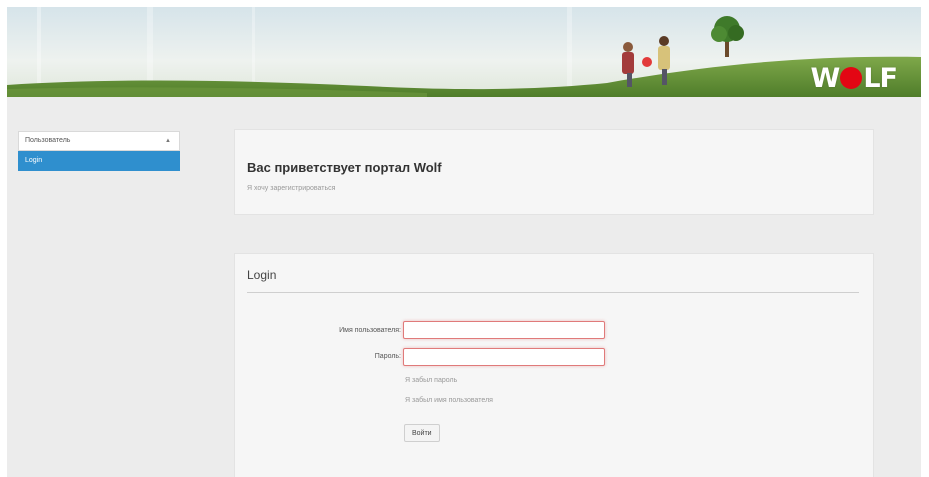 The width and height of the screenshot is (929, 477). I want to click on login-heading: Login, so click(262, 275).